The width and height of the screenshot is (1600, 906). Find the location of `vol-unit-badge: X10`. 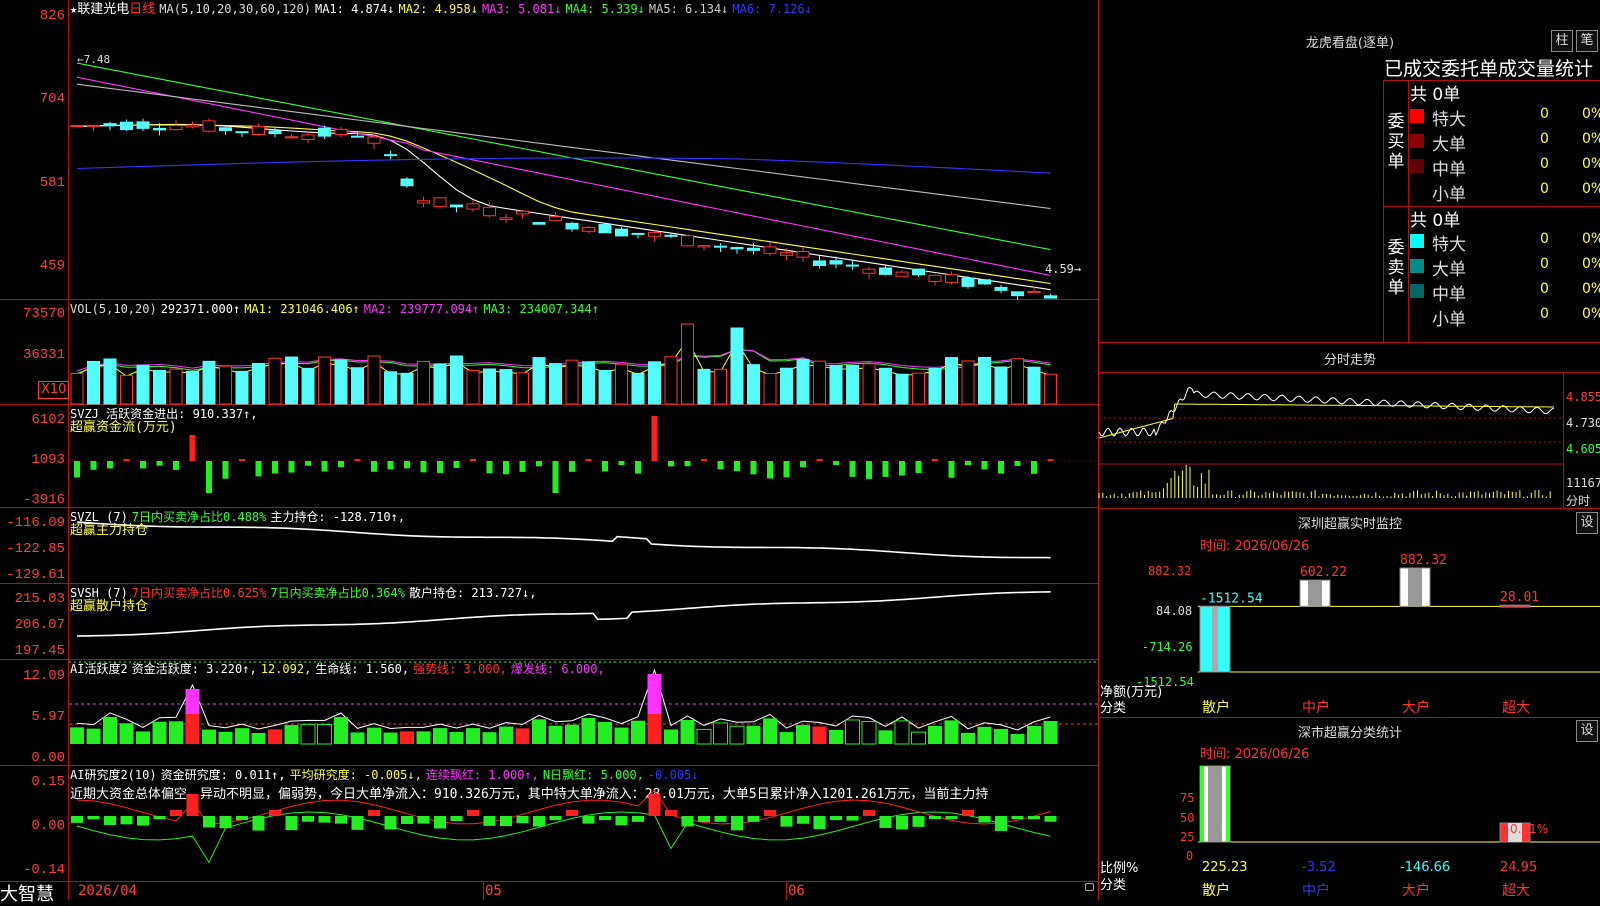

vol-unit-badge: X10 is located at coordinates (54, 390).